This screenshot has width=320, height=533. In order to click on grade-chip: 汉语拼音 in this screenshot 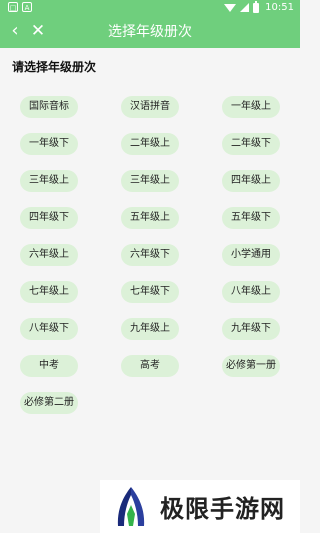, I will do `click(150, 107)`.